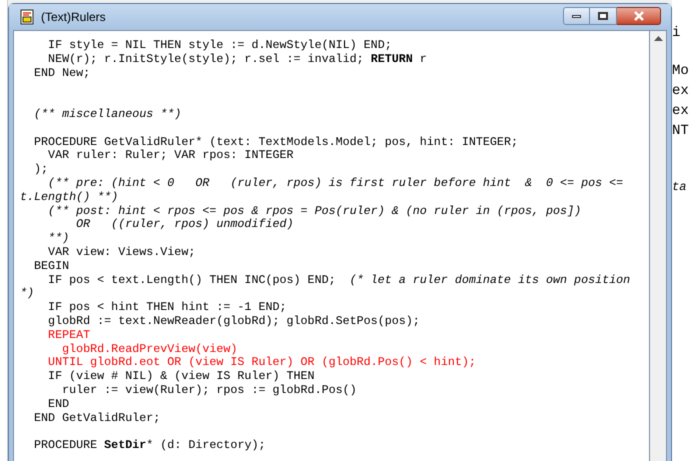 The height and width of the screenshot is (461, 690). Describe the element at coordinates (237, 59) in the screenshot. I see `code-line: NEW(r); r.InitStyle(style); r.sel := invalid; RETURN r` at that location.